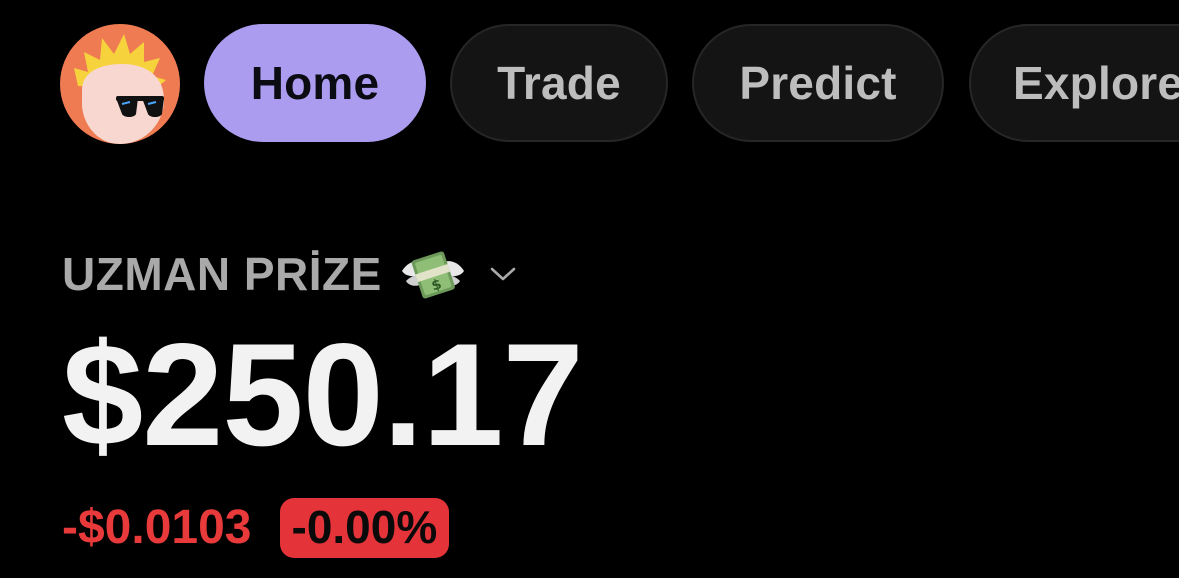 Image resolution: width=1179 pixels, height=578 pixels. Describe the element at coordinates (323, 394) in the screenshot. I see `portfolio-balance: $250.17` at that location.